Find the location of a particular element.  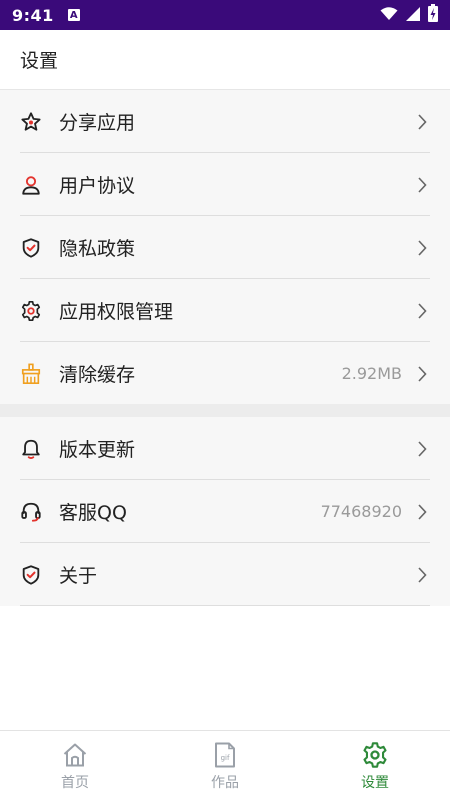

svg-text: gif is located at coordinates (225, 758).